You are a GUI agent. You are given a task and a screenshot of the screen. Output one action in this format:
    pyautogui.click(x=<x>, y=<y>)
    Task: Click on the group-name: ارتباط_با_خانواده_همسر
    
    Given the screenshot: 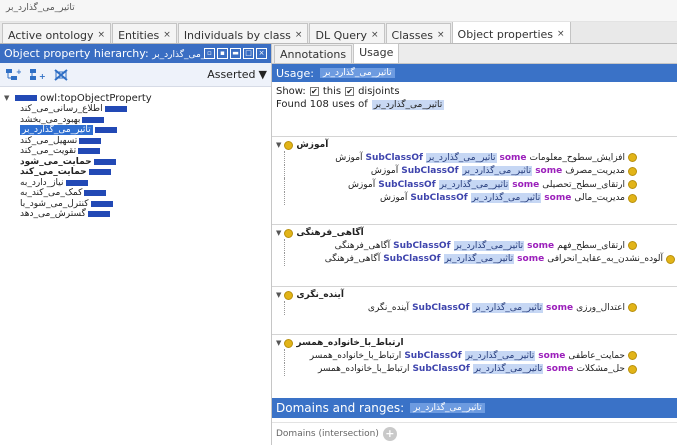 What is the action you would take?
    pyautogui.click(x=350, y=343)
    